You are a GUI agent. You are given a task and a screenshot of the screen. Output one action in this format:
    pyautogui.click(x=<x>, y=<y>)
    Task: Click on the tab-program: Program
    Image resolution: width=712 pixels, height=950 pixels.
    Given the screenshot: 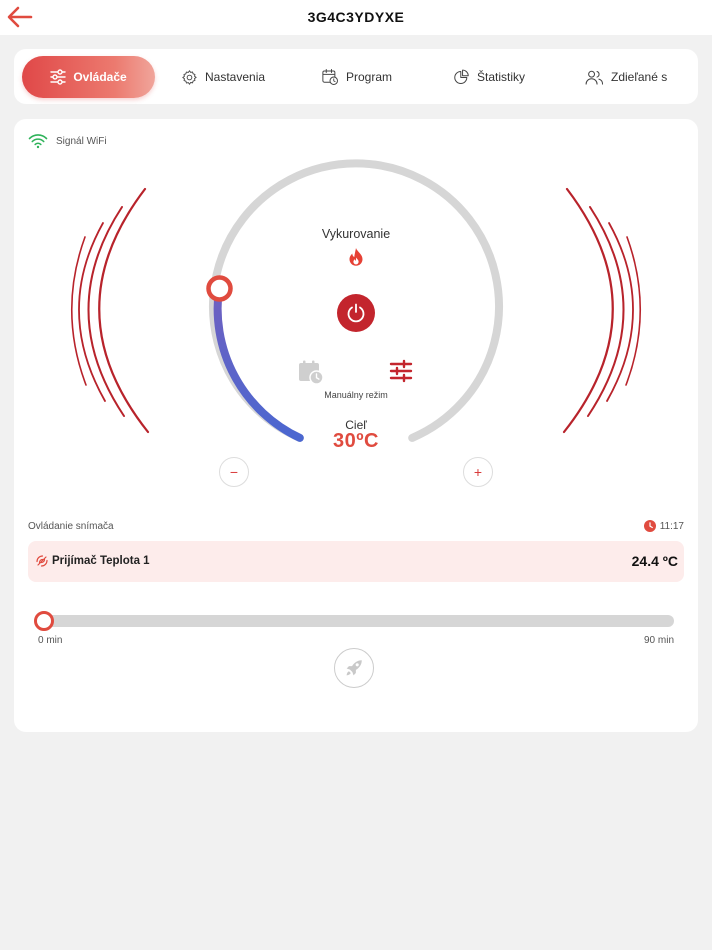 What is the action you would take?
    pyautogui.click(x=356, y=77)
    